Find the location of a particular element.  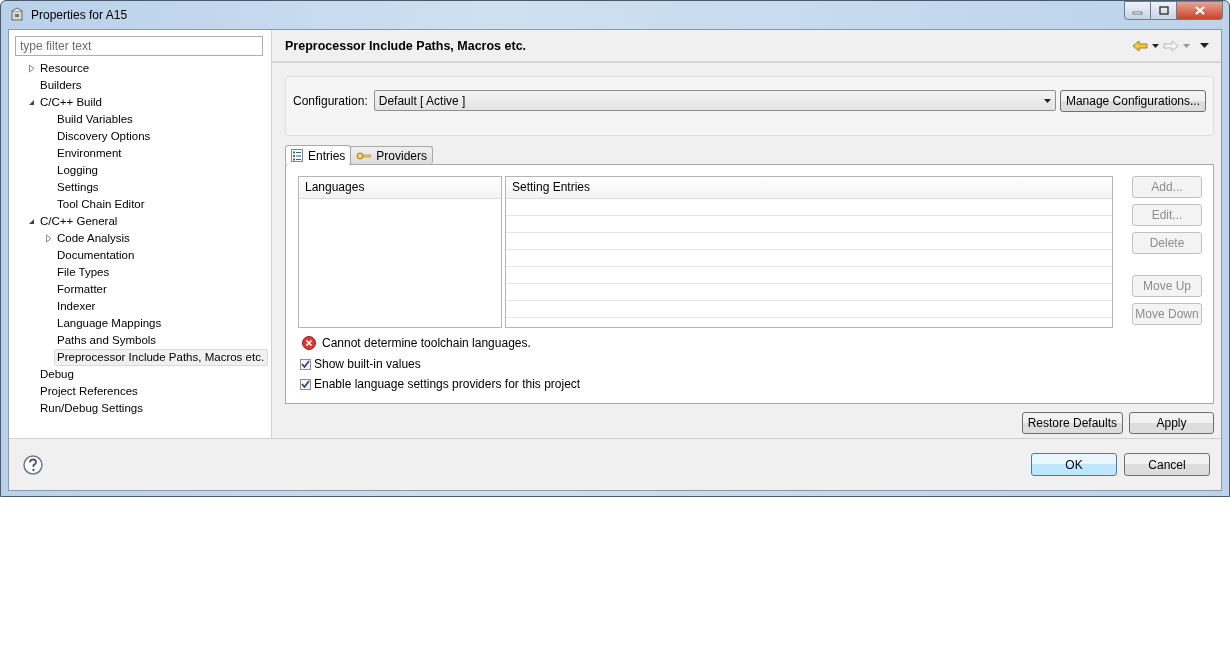

dialog-button: OK is located at coordinates (1074, 464).